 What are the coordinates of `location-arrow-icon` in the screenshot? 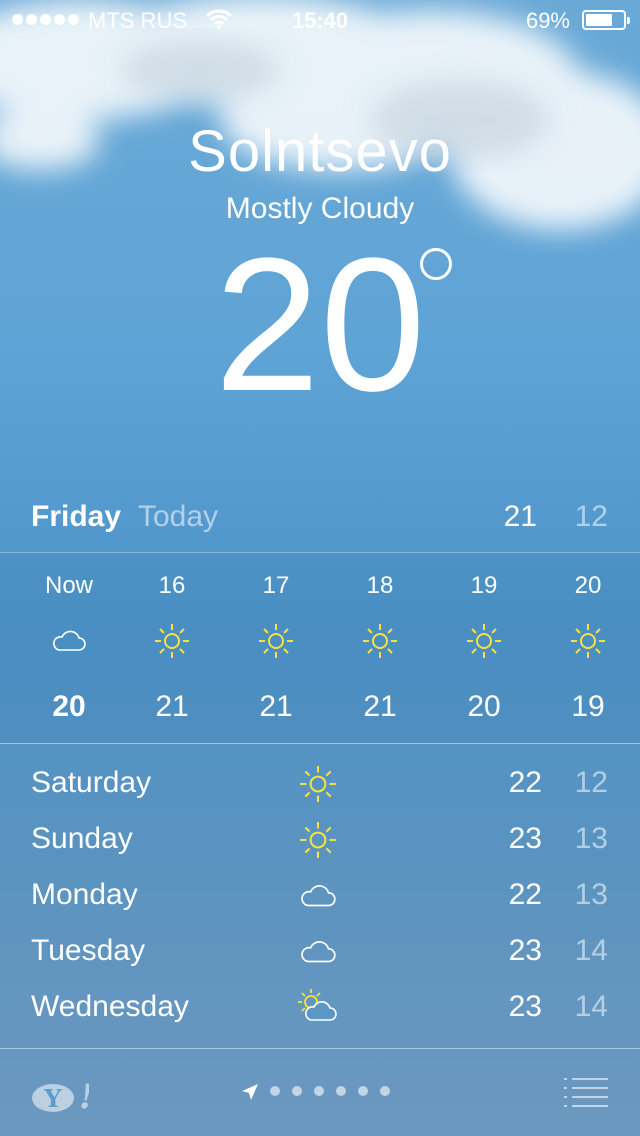 It's located at (250, 1092).